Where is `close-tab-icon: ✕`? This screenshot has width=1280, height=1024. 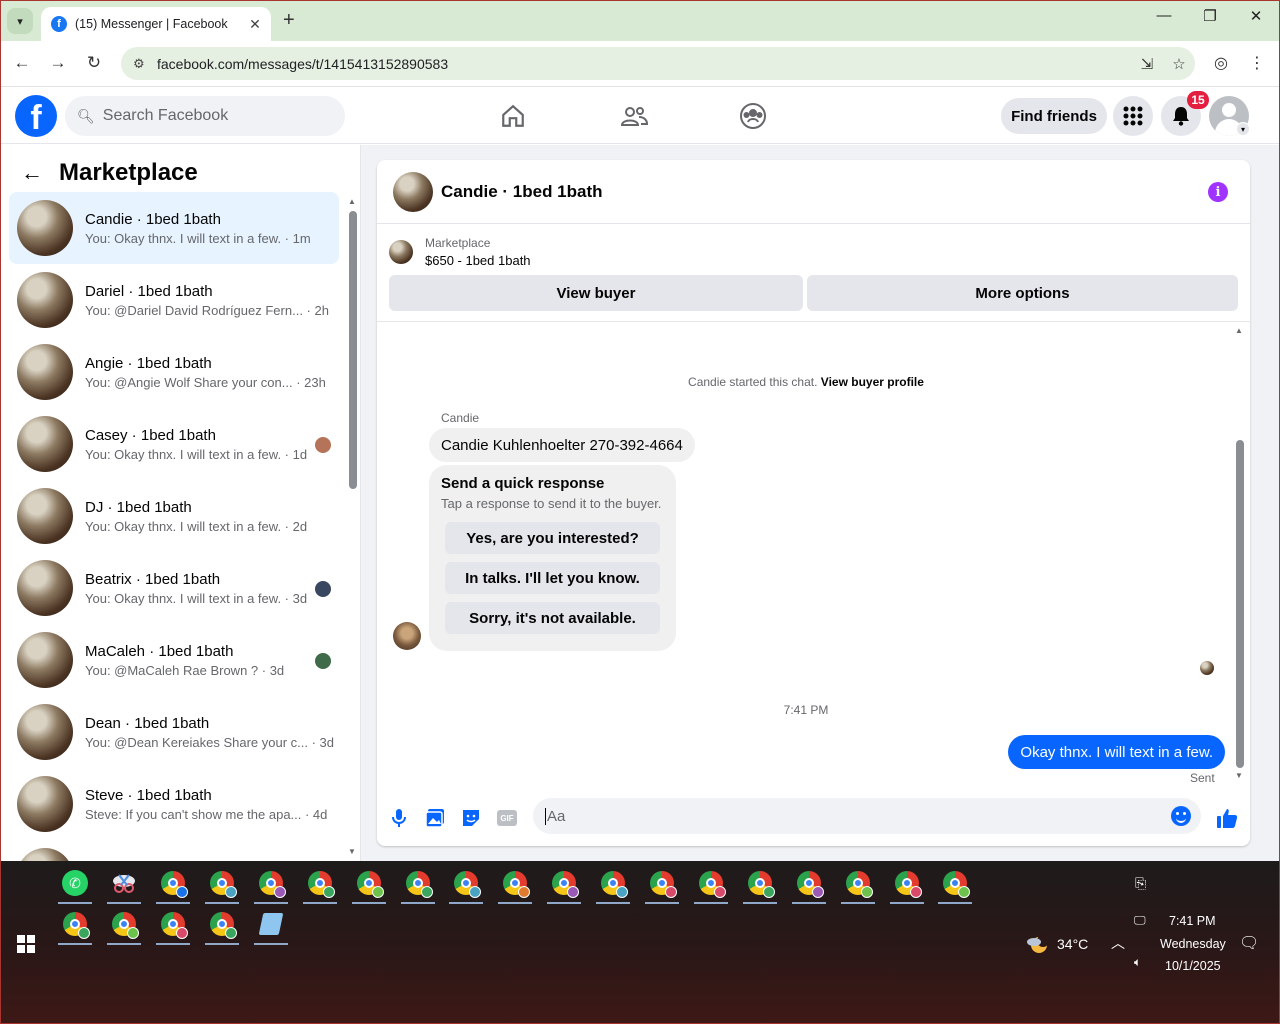
close-tab-icon: ✕ is located at coordinates (255, 24).